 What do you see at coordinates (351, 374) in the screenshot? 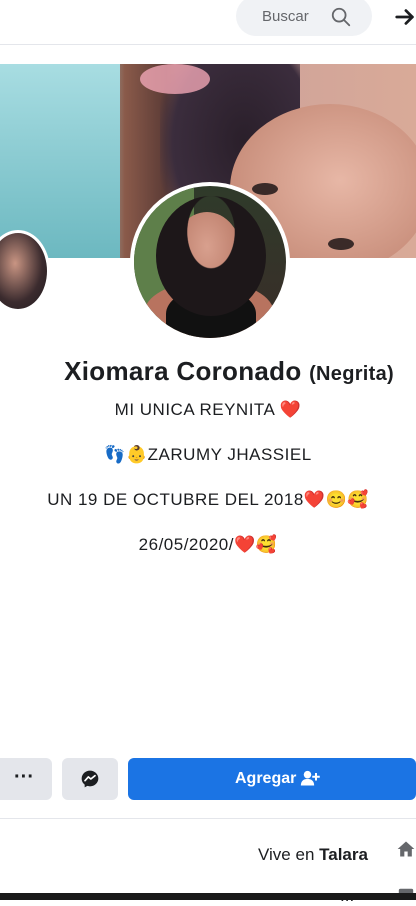
I see `profile-nickname: (Negrita)` at bounding box center [351, 374].